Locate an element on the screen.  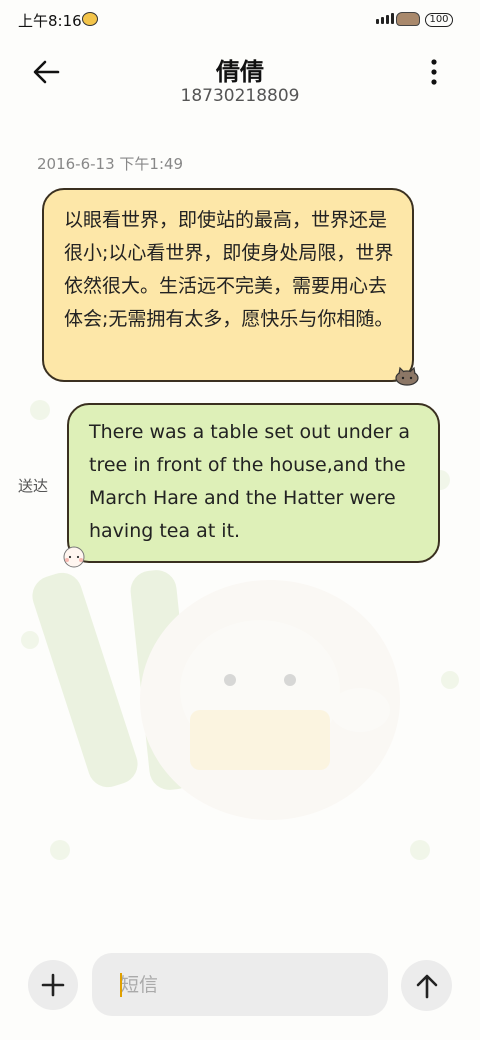
status-time: 上午8:16 is located at coordinates (50, 21).